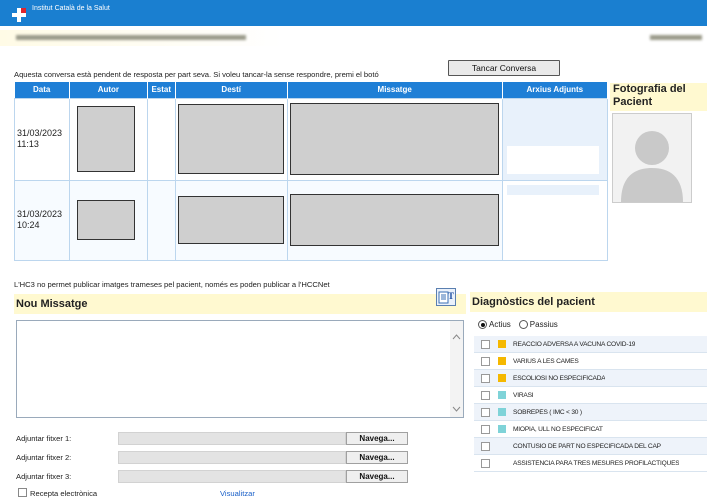 The height and width of the screenshot is (500, 707). I want to click on diagnostics-filter: Actius Passius, so click(518, 324).